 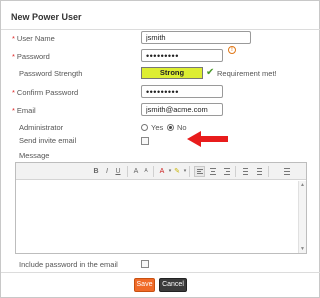 What do you see at coordinates (118, 171) in the screenshot?
I see `underline-button: U` at bounding box center [118, 171].